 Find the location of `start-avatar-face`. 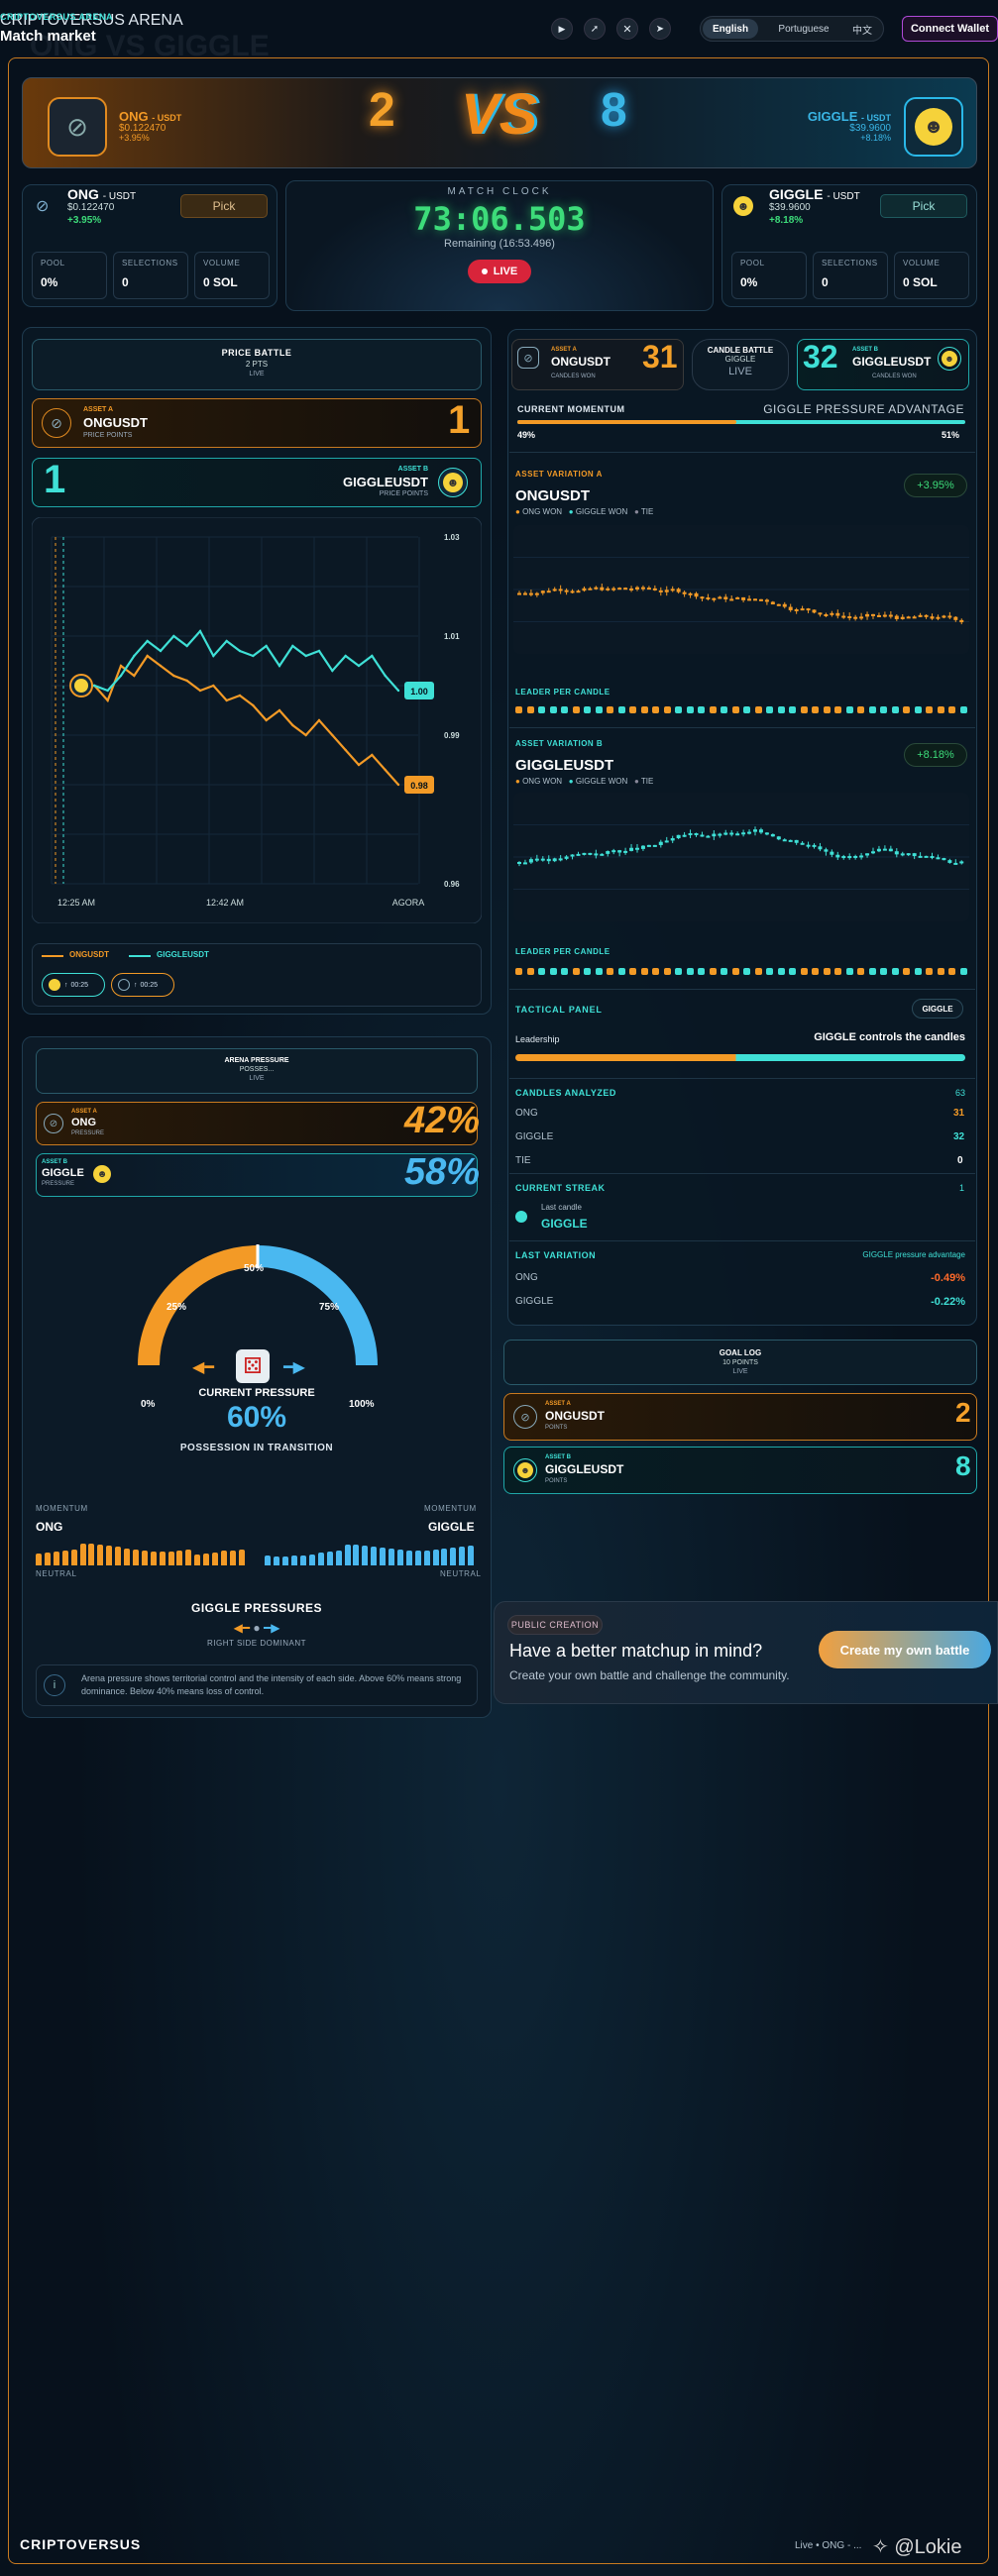

start-avatar-face is located at coordinates (81, 686).